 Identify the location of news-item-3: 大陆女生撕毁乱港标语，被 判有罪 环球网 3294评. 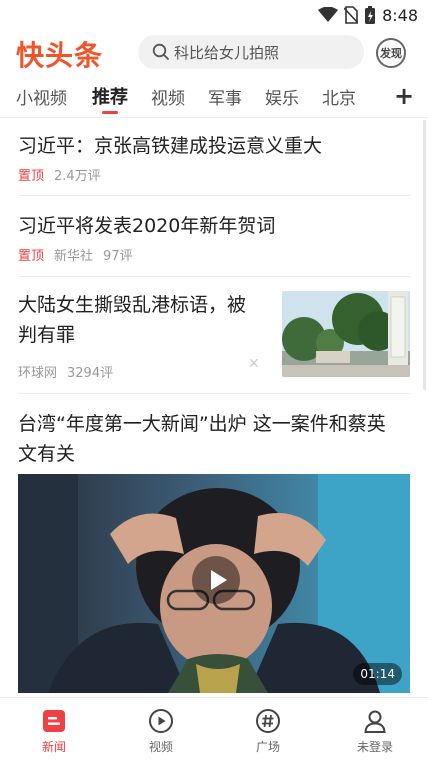
(143, 335).